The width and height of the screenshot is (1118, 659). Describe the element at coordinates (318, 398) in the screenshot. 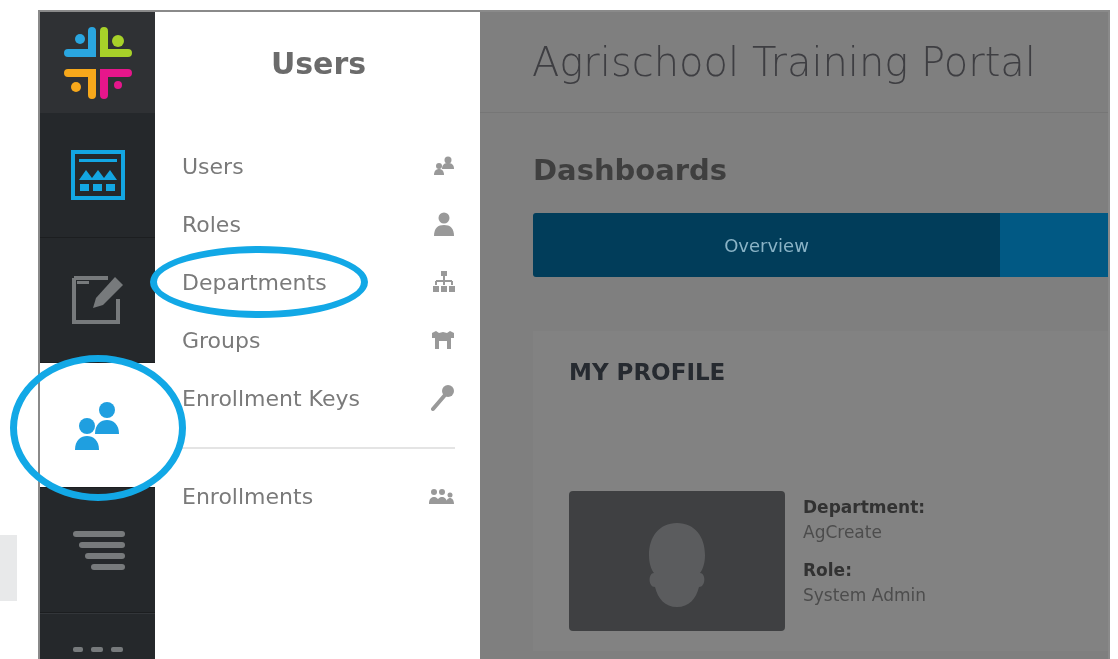

I see `submenu-item: Enrollment Keys` at that location.